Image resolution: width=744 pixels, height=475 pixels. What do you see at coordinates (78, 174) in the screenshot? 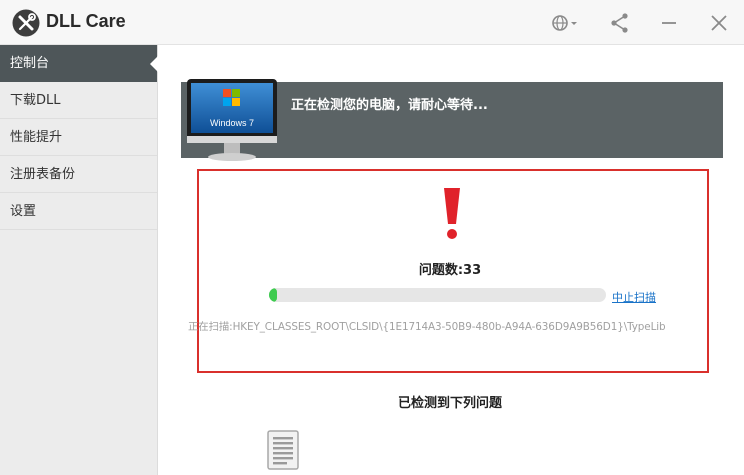
I see `sidebar-item-registry-backup: 注册表备份` at bounding box center [78, 174].